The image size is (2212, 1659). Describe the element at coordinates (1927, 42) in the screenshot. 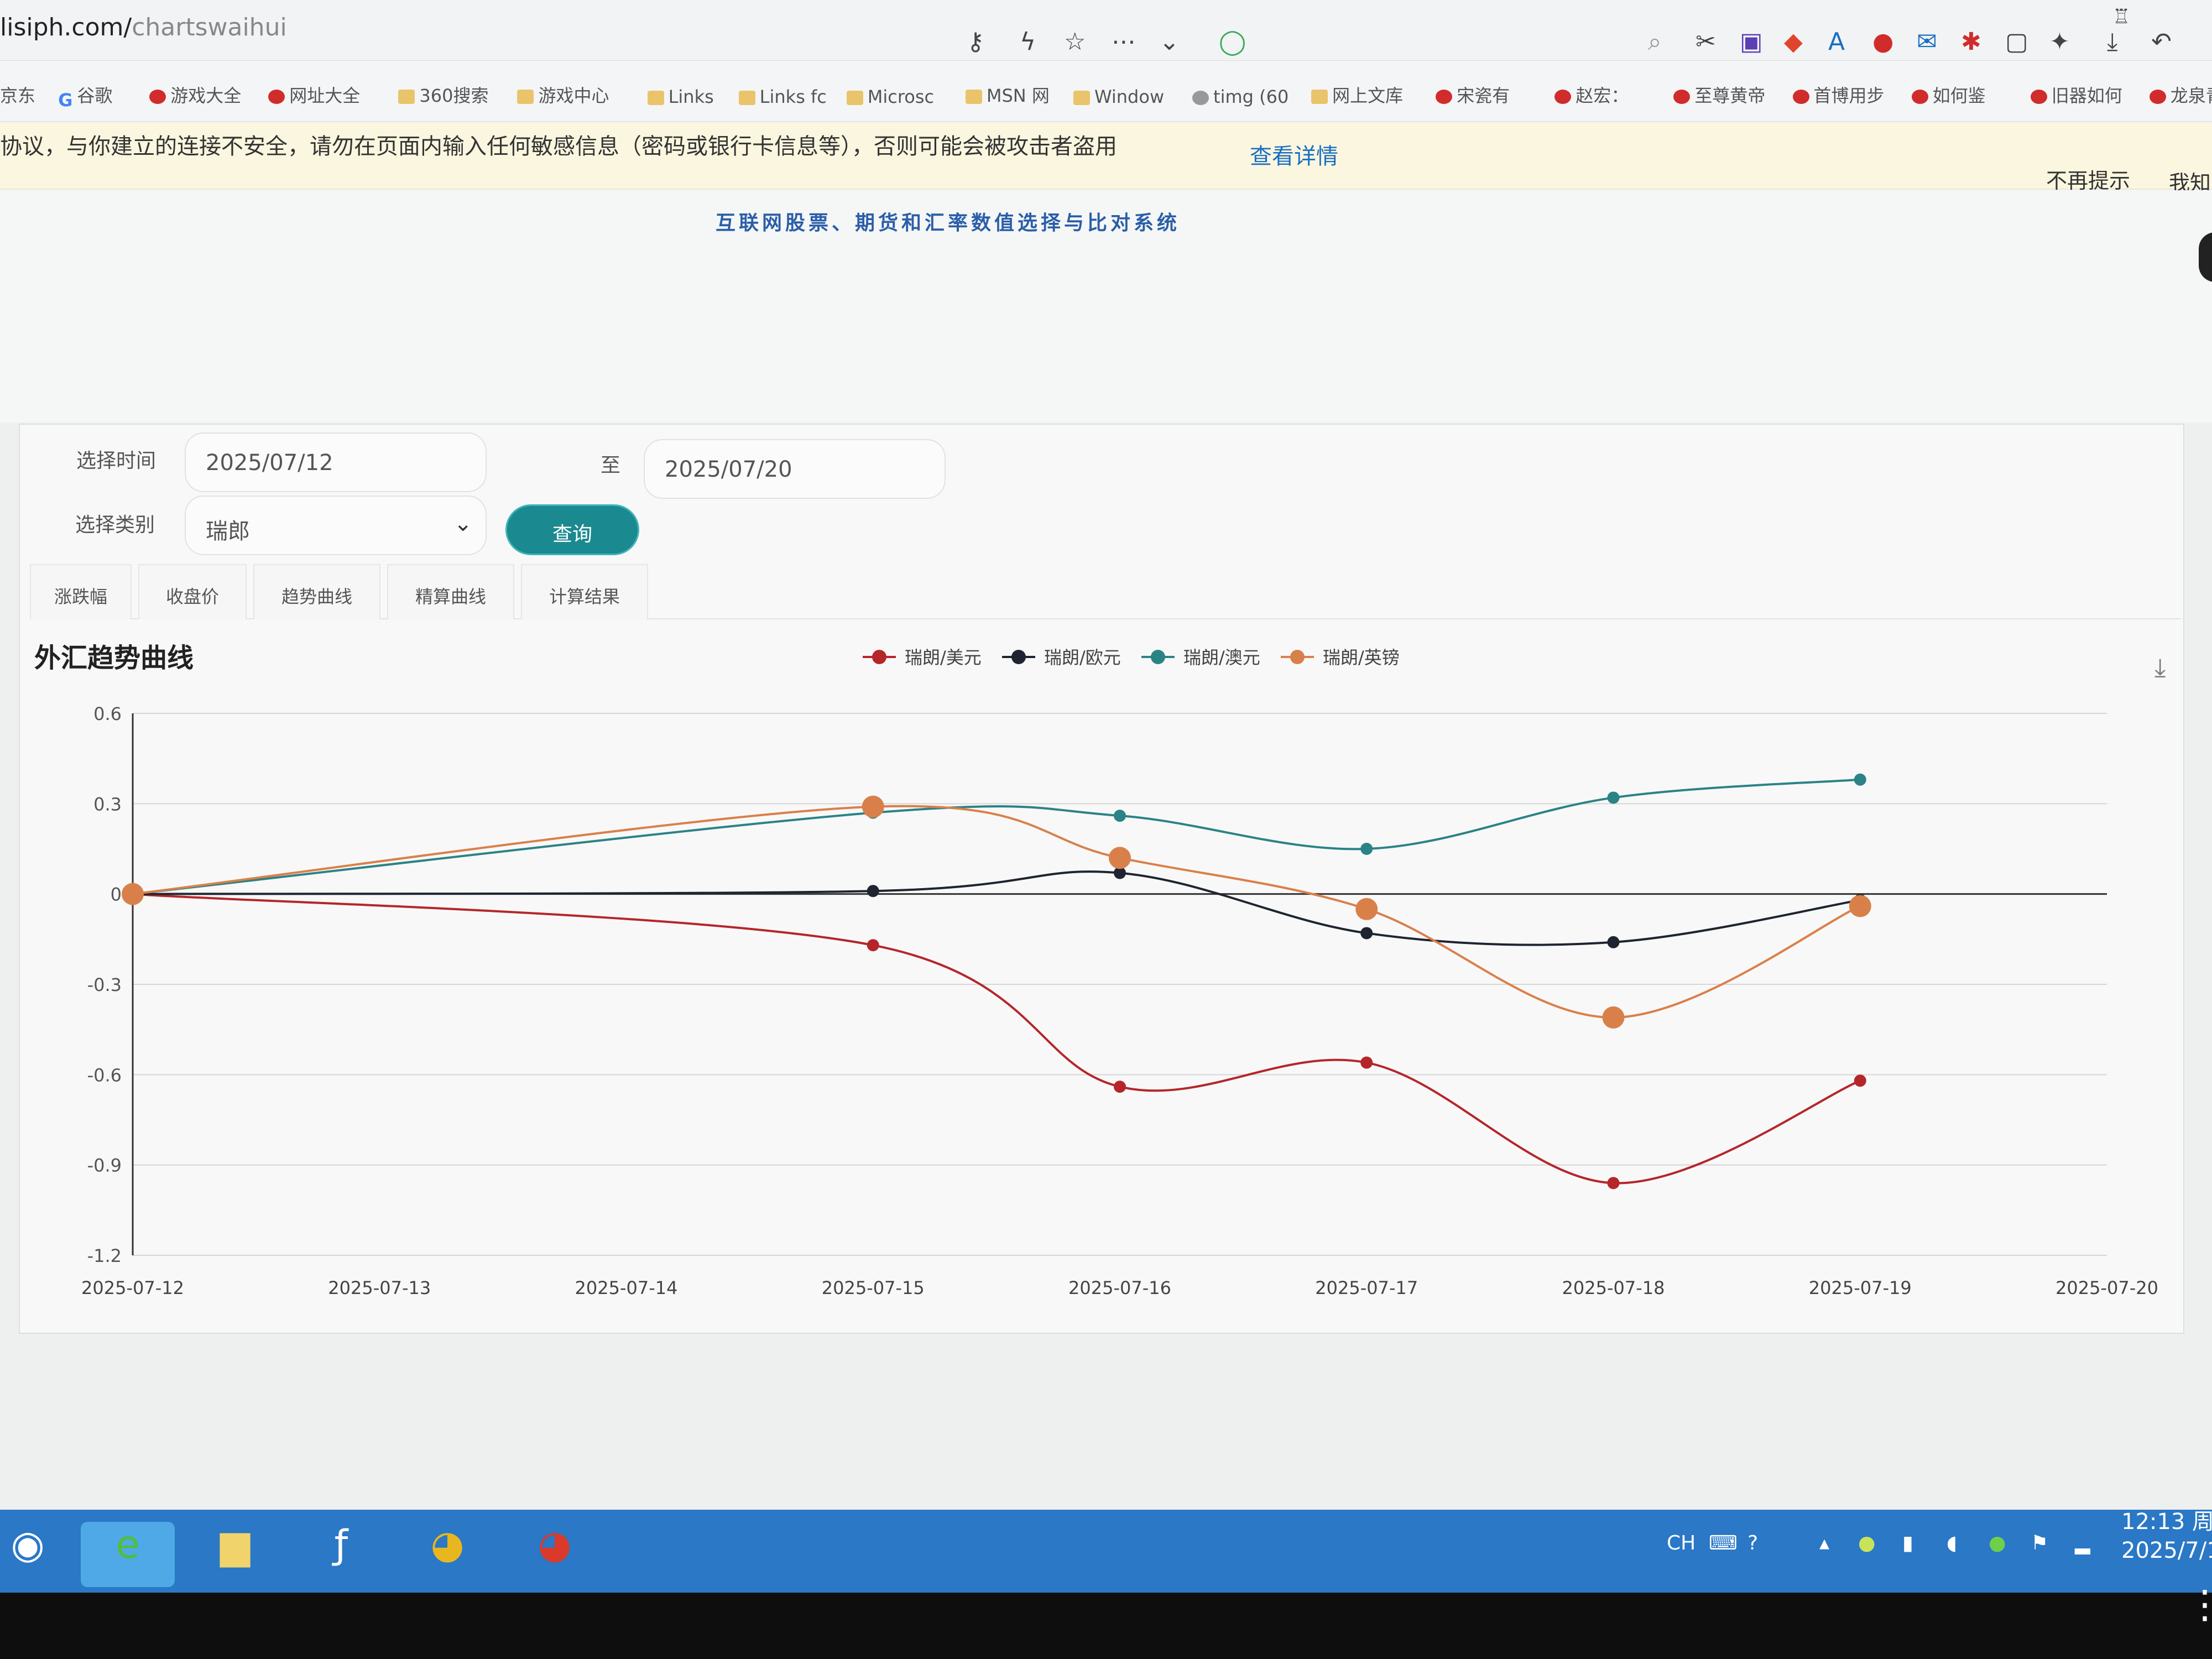

I see `mail-icon: ✉` at that location.